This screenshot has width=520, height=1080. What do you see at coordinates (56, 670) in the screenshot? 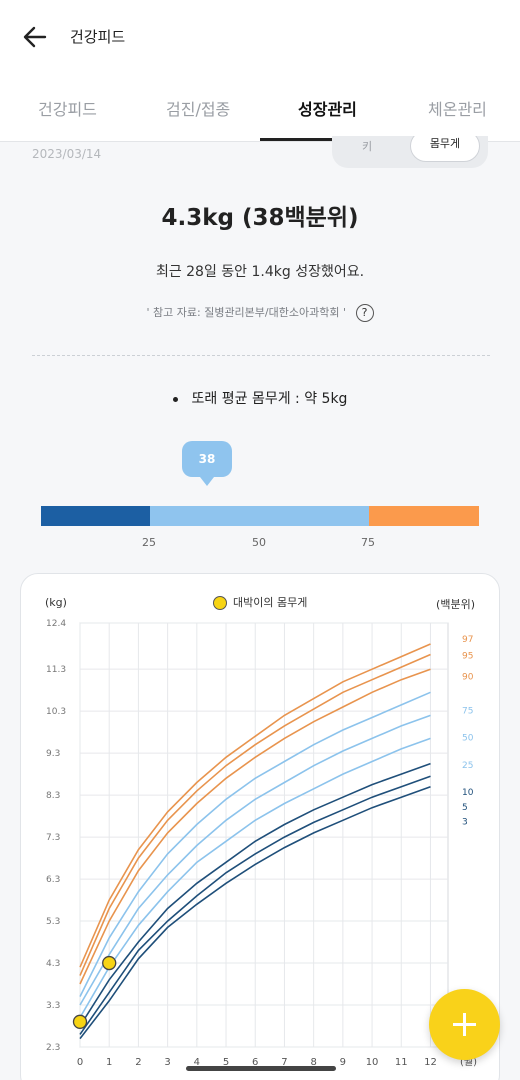
I see `y-tick-label: 11.3` at bounding box center [56, 670].